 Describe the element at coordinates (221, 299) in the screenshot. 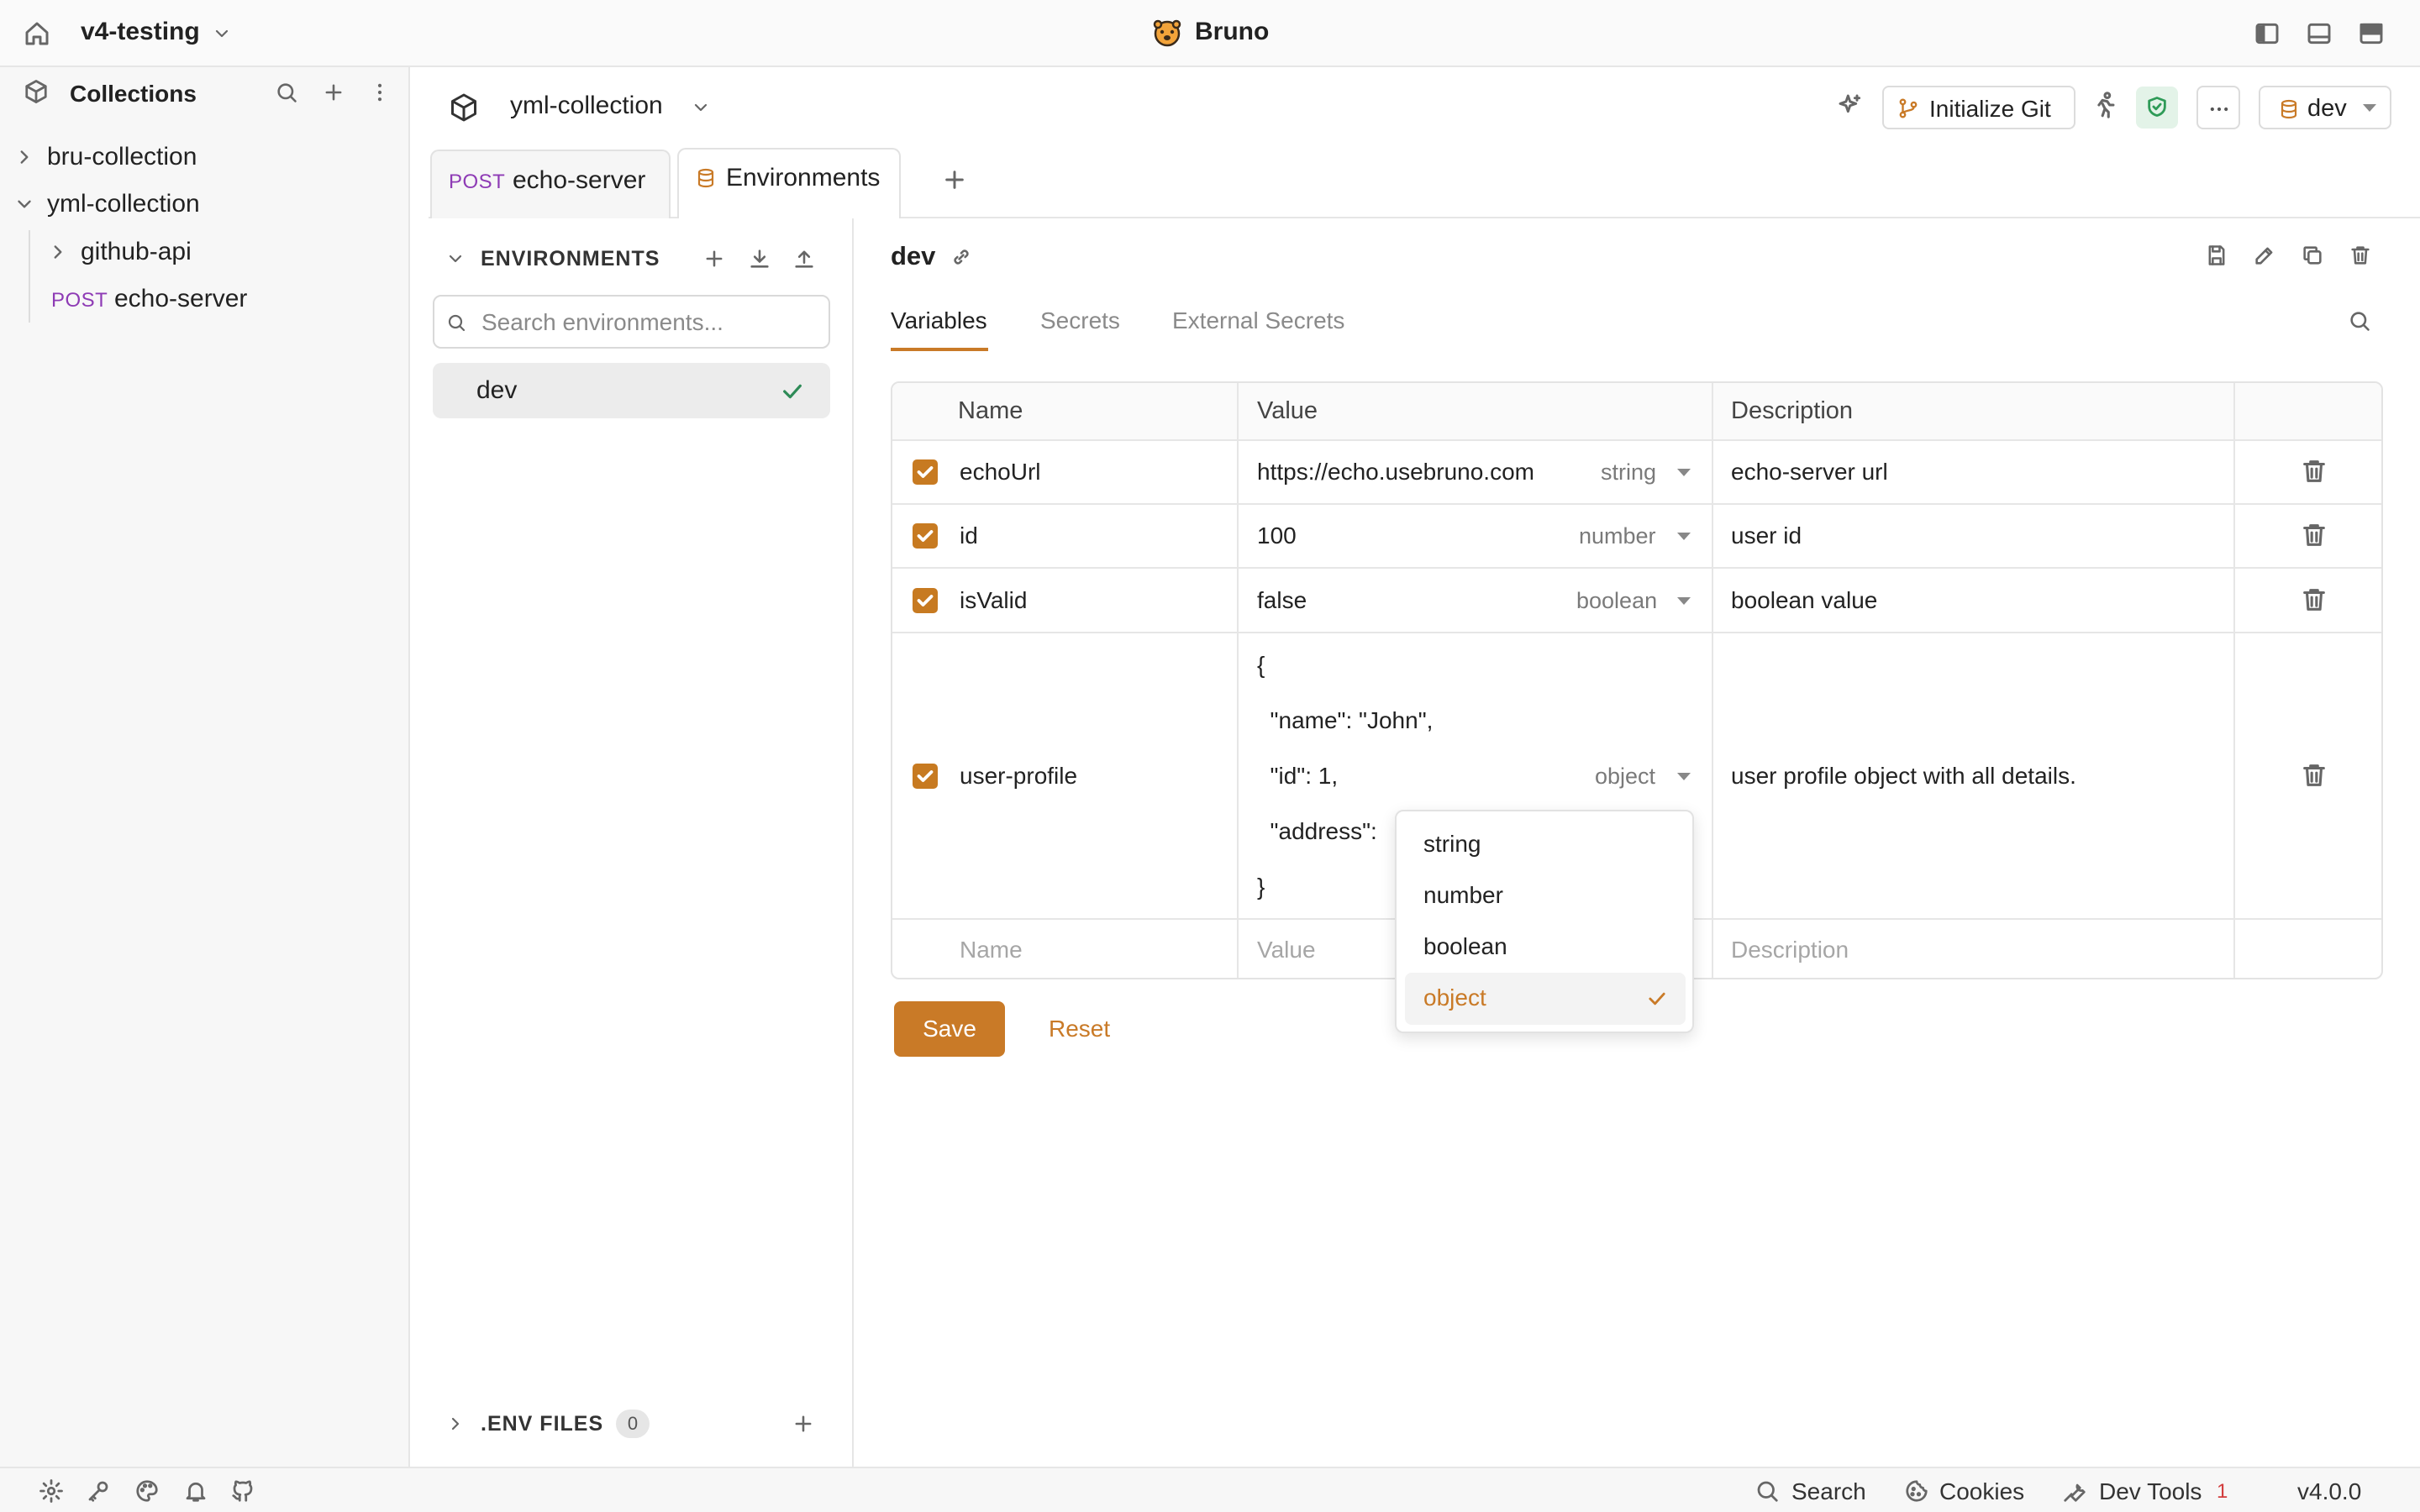

I see `tree-item-echo-server: POST echo-server` at that location.